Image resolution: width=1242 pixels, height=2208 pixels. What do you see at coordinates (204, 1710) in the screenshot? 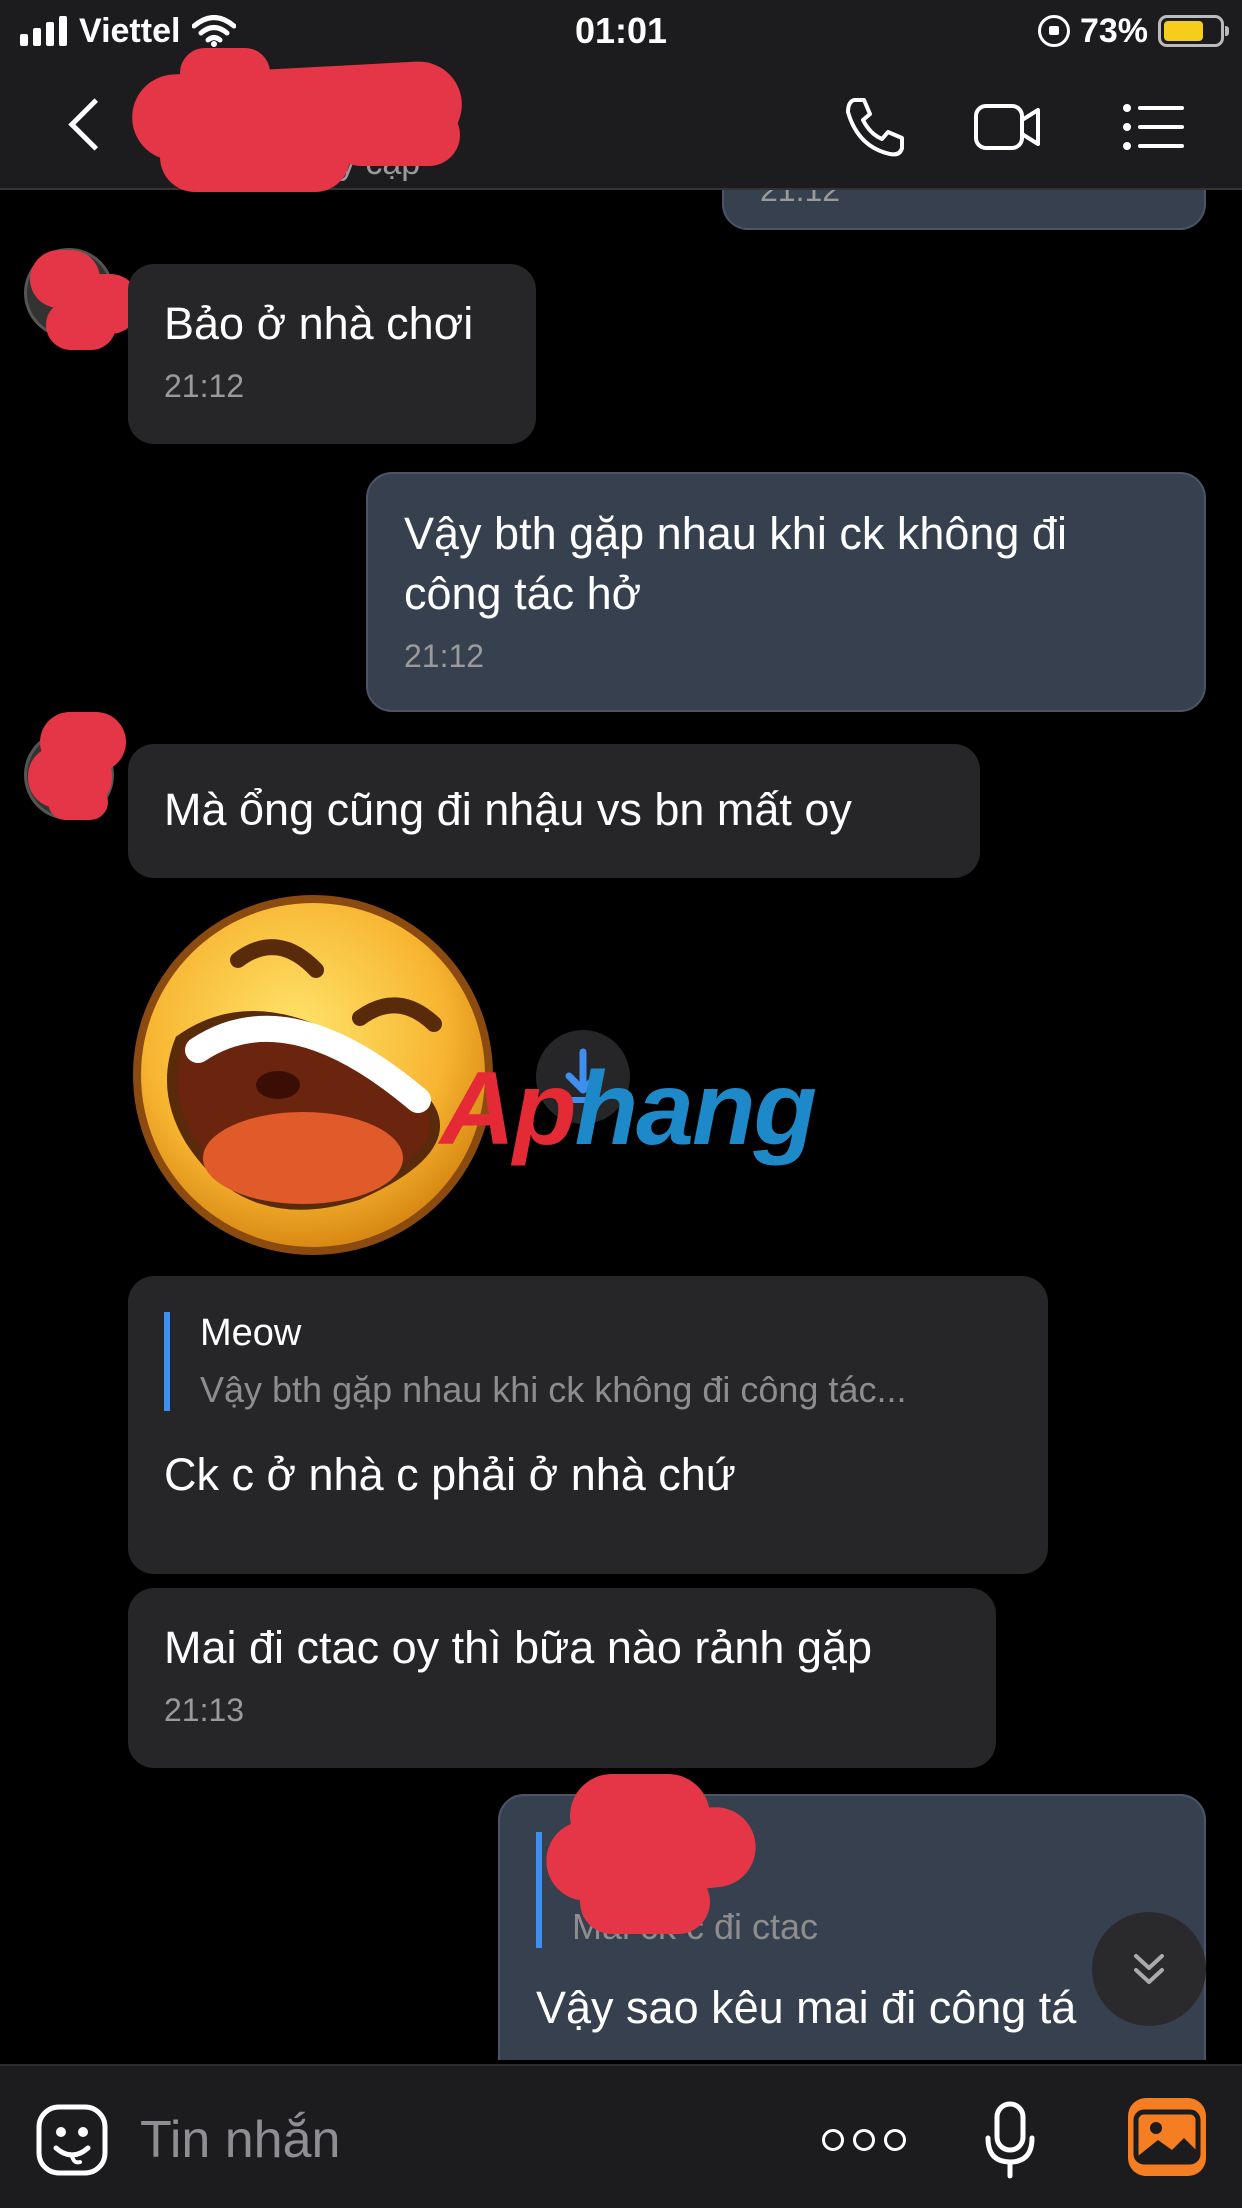
I see `message-time: 21:13` at bounding box center [204, 1710].